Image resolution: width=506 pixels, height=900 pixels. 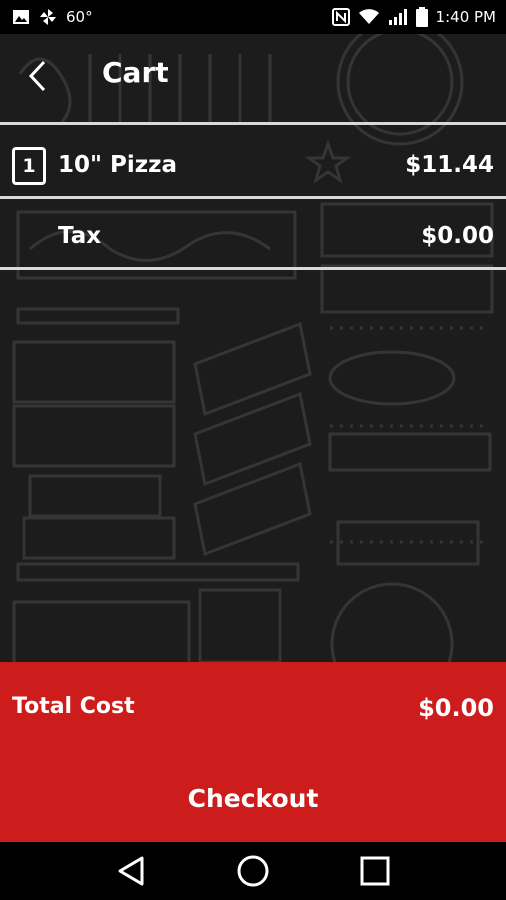 What do you see at coordinates (73, 706) in the screenshot?
I see `total-cost-label: Total Cost` at bounding box center [73, 706].